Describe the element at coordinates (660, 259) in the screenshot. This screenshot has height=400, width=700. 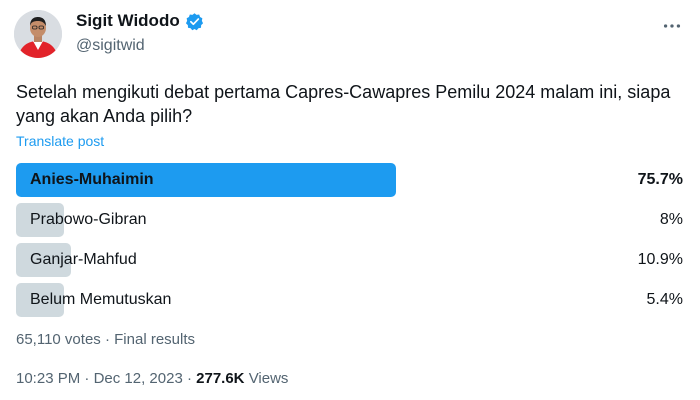
I see `poll-option-percent: 10.9%` at that location.